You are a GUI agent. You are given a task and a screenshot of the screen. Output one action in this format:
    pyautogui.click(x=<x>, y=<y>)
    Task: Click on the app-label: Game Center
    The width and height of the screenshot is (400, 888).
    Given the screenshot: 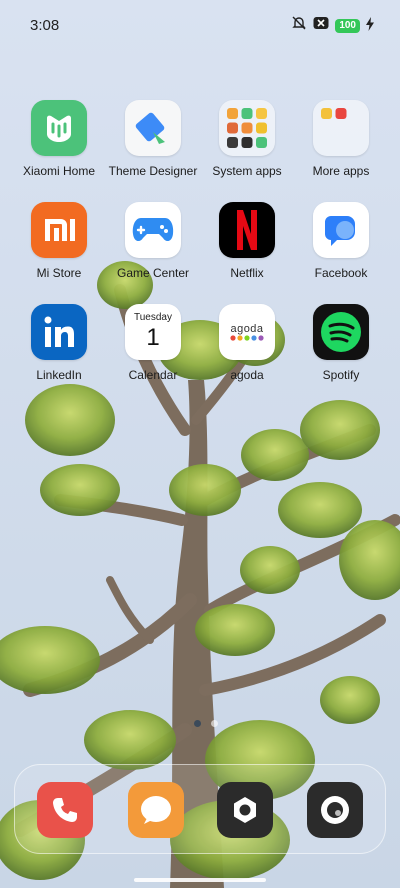 What is the action you would take?
    pyautogui.click(x=153, y=273)
    